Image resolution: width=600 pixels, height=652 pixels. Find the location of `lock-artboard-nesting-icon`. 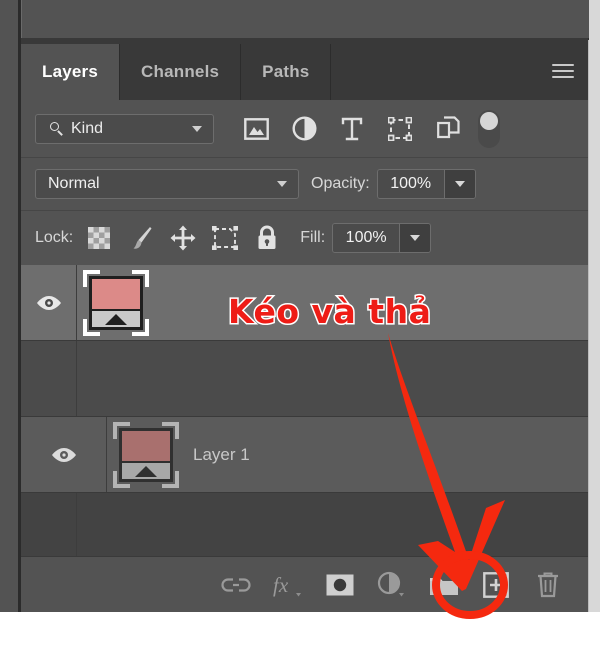

lock-artboard-nesting-icon is located at coordinates (225, 238).